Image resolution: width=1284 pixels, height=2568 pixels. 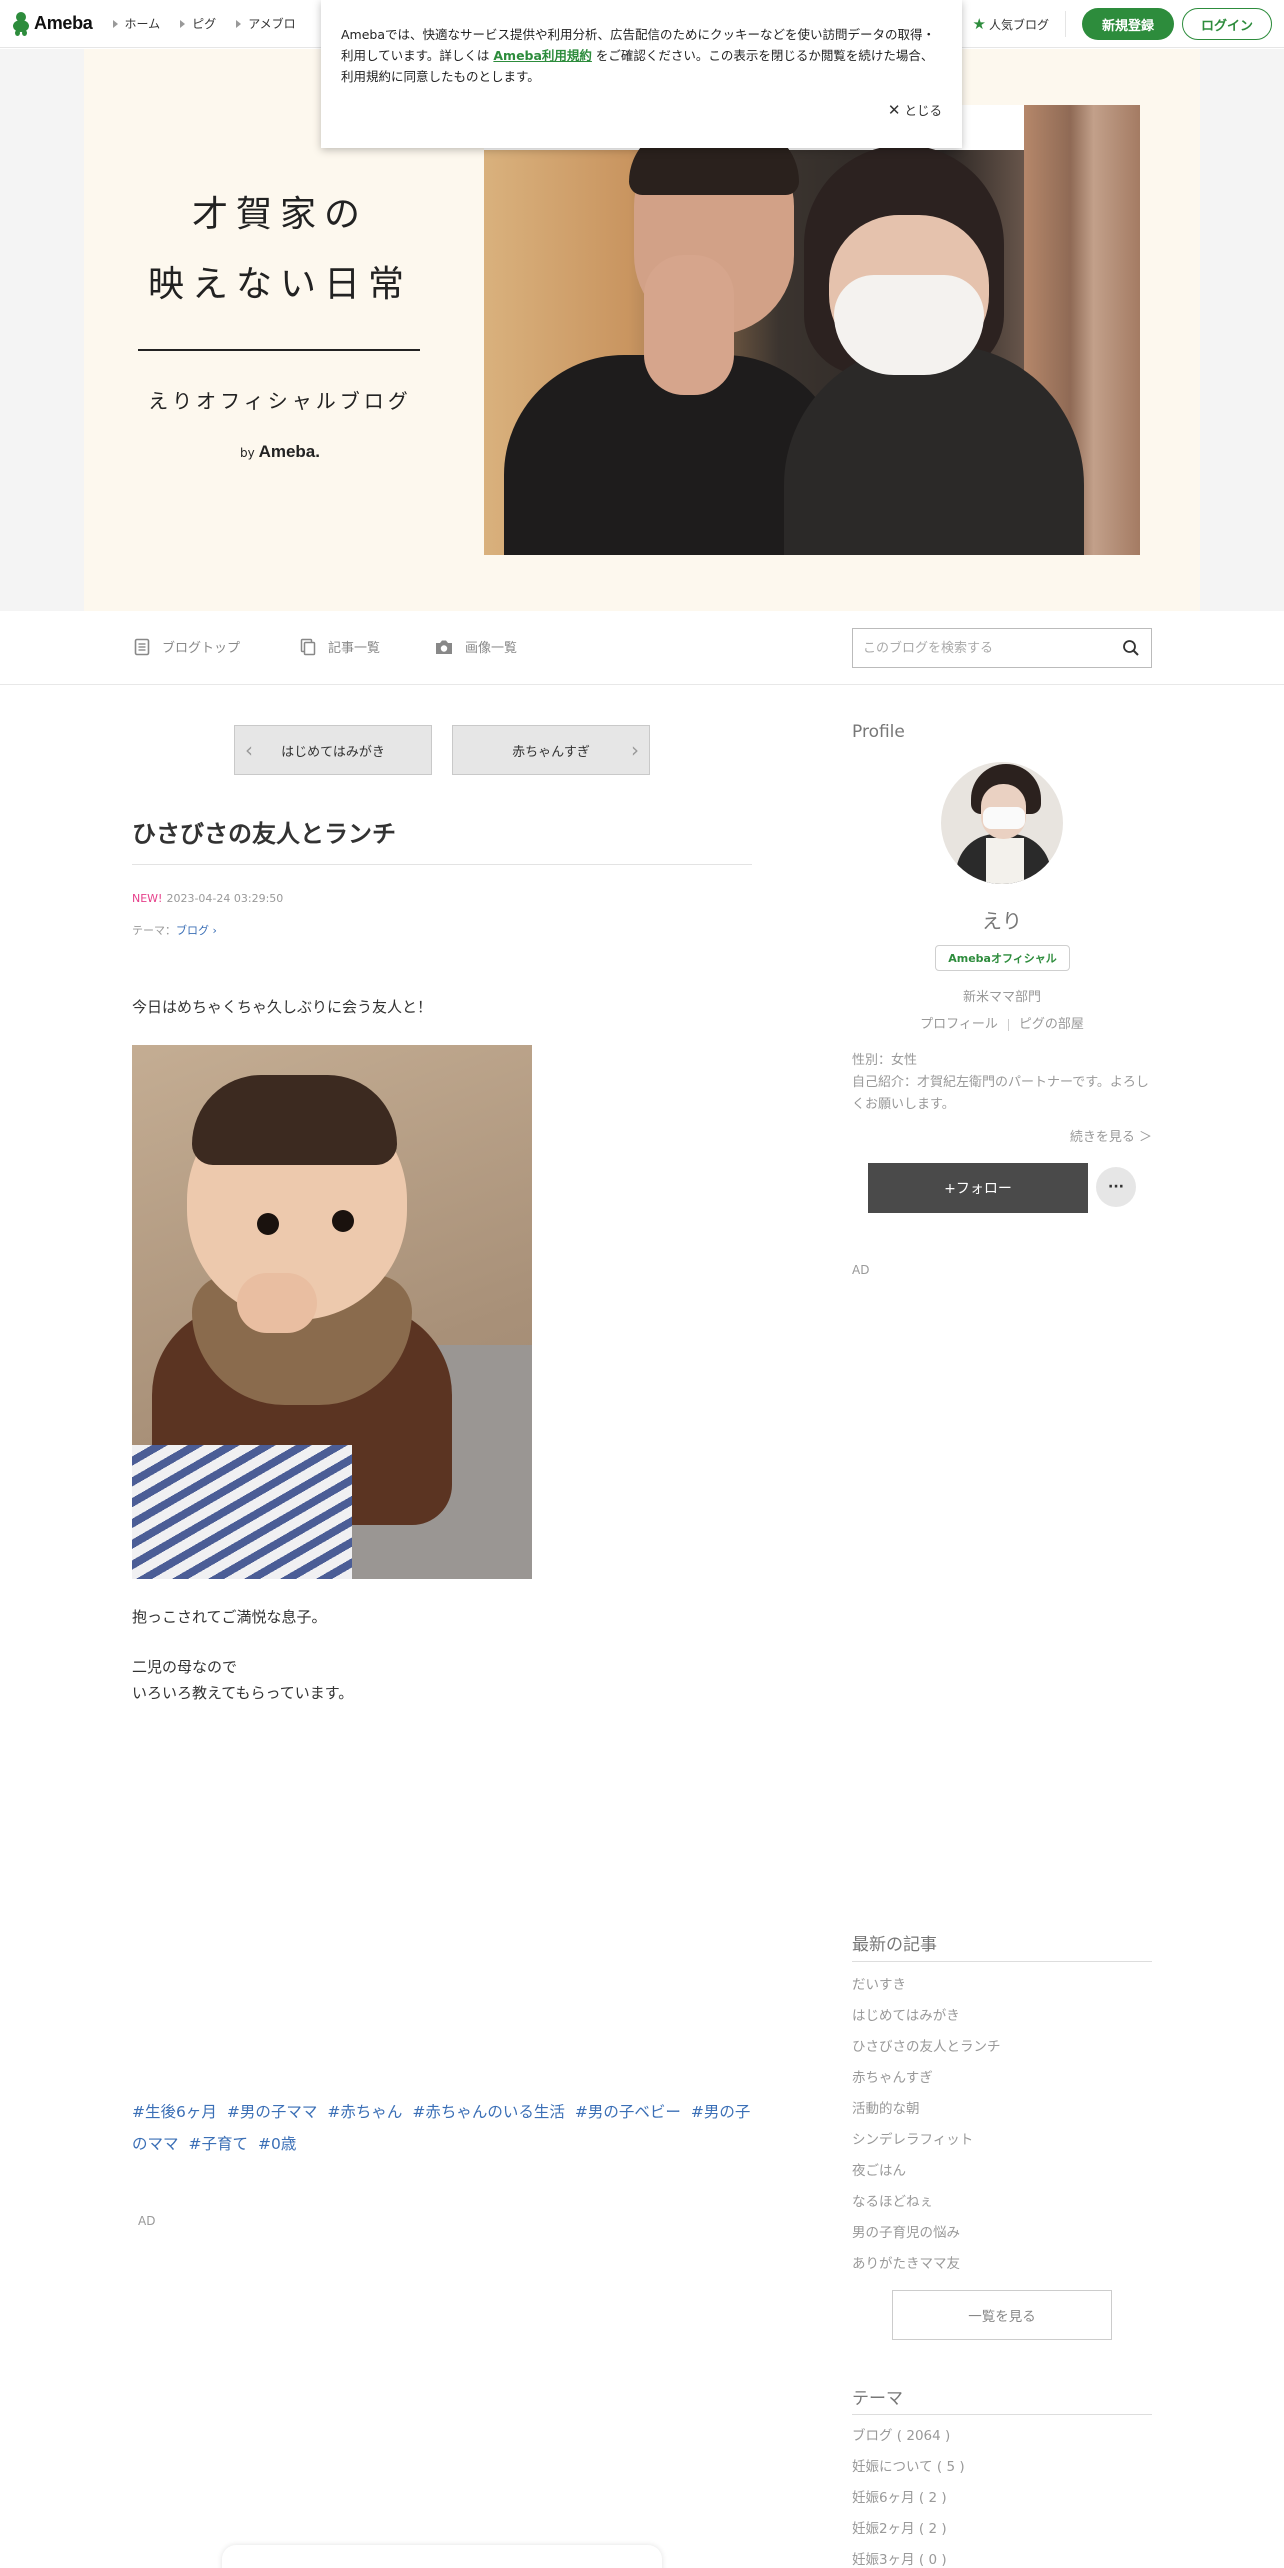 I want to click on nav-pigg: ピグ, so click(x=198, y=23).